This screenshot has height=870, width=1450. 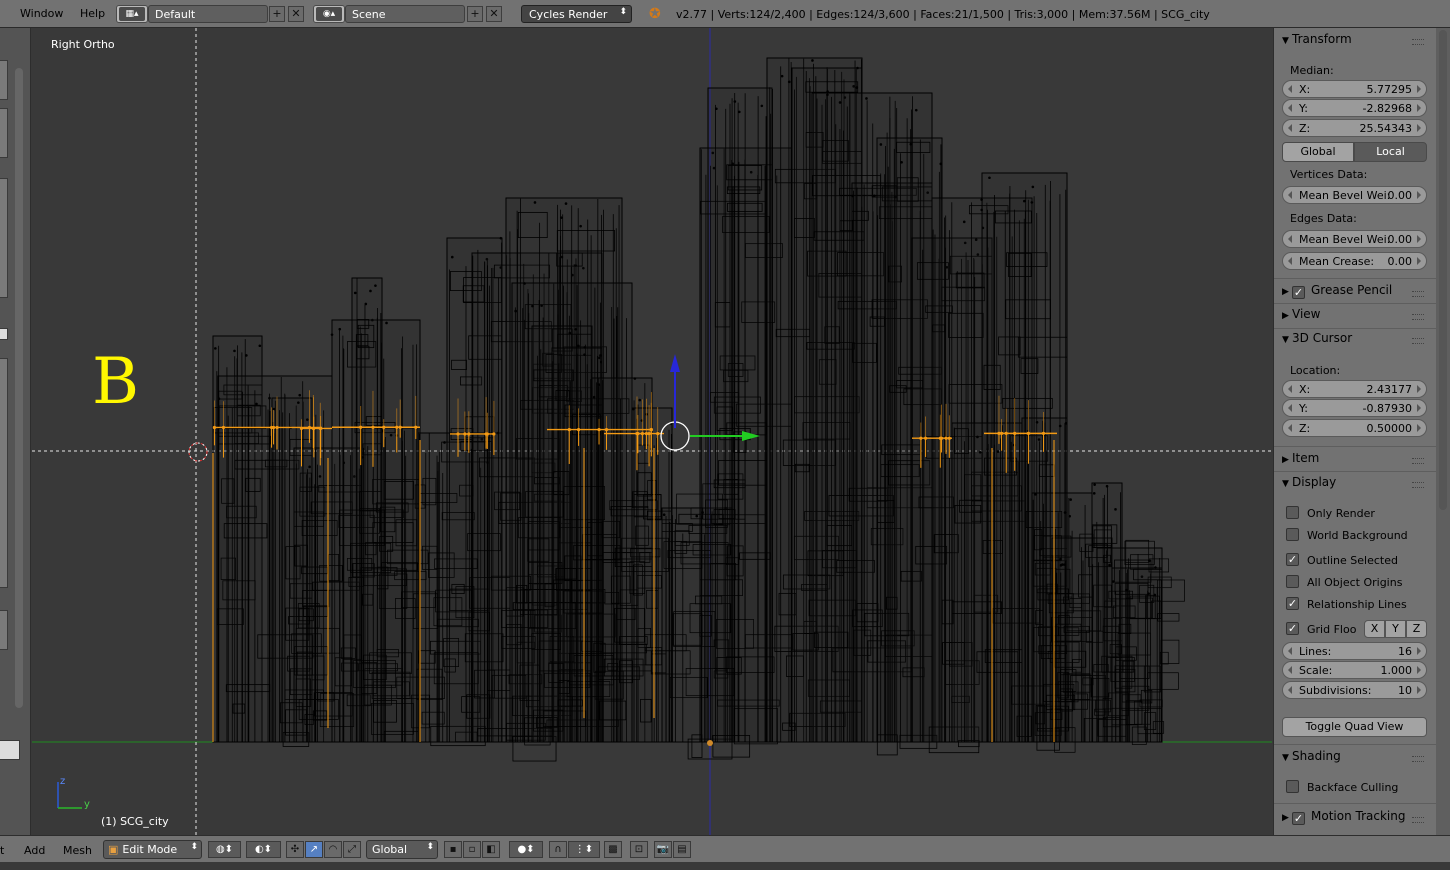 I want to click on transform-orientation-dropdown: Global ⬍, so click(x=402, y=849).